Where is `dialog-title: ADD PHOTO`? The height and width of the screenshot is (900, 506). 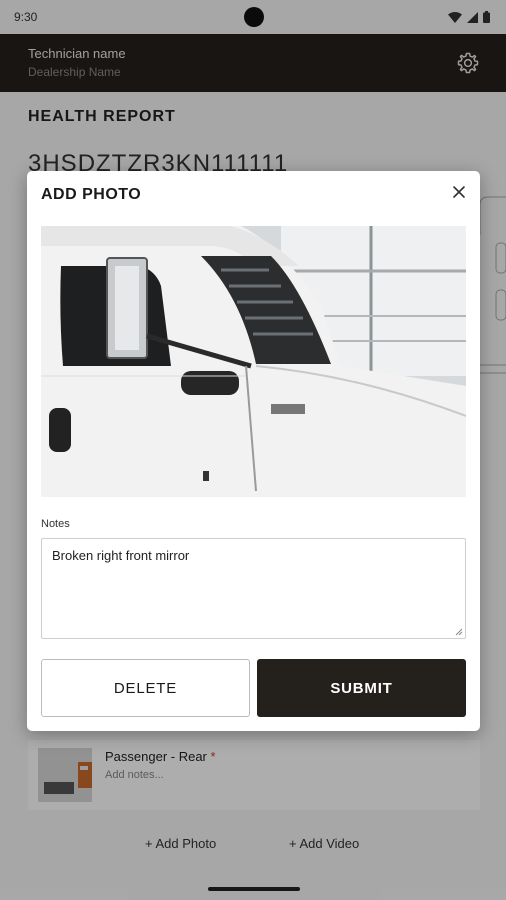
dialog-title: ADD PHOTO is located at coordinates (91, 194).